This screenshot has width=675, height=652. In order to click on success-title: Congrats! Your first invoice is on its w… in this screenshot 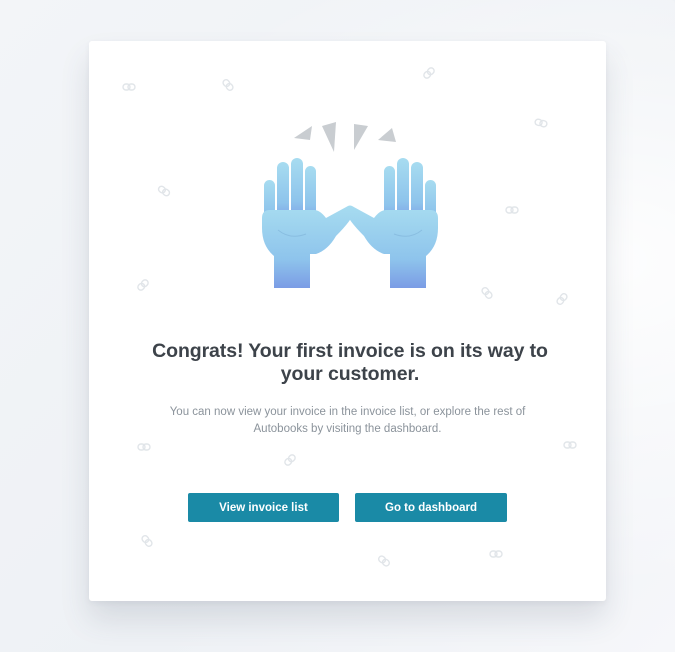, I will do `click(337, 363)`.